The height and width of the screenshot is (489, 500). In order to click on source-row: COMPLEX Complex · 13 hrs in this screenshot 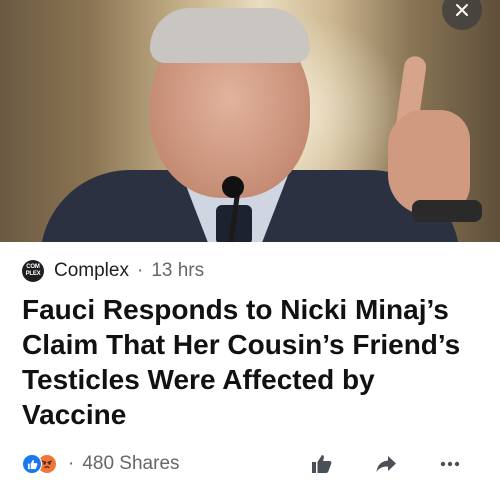, I will do `click(113, 271)`.